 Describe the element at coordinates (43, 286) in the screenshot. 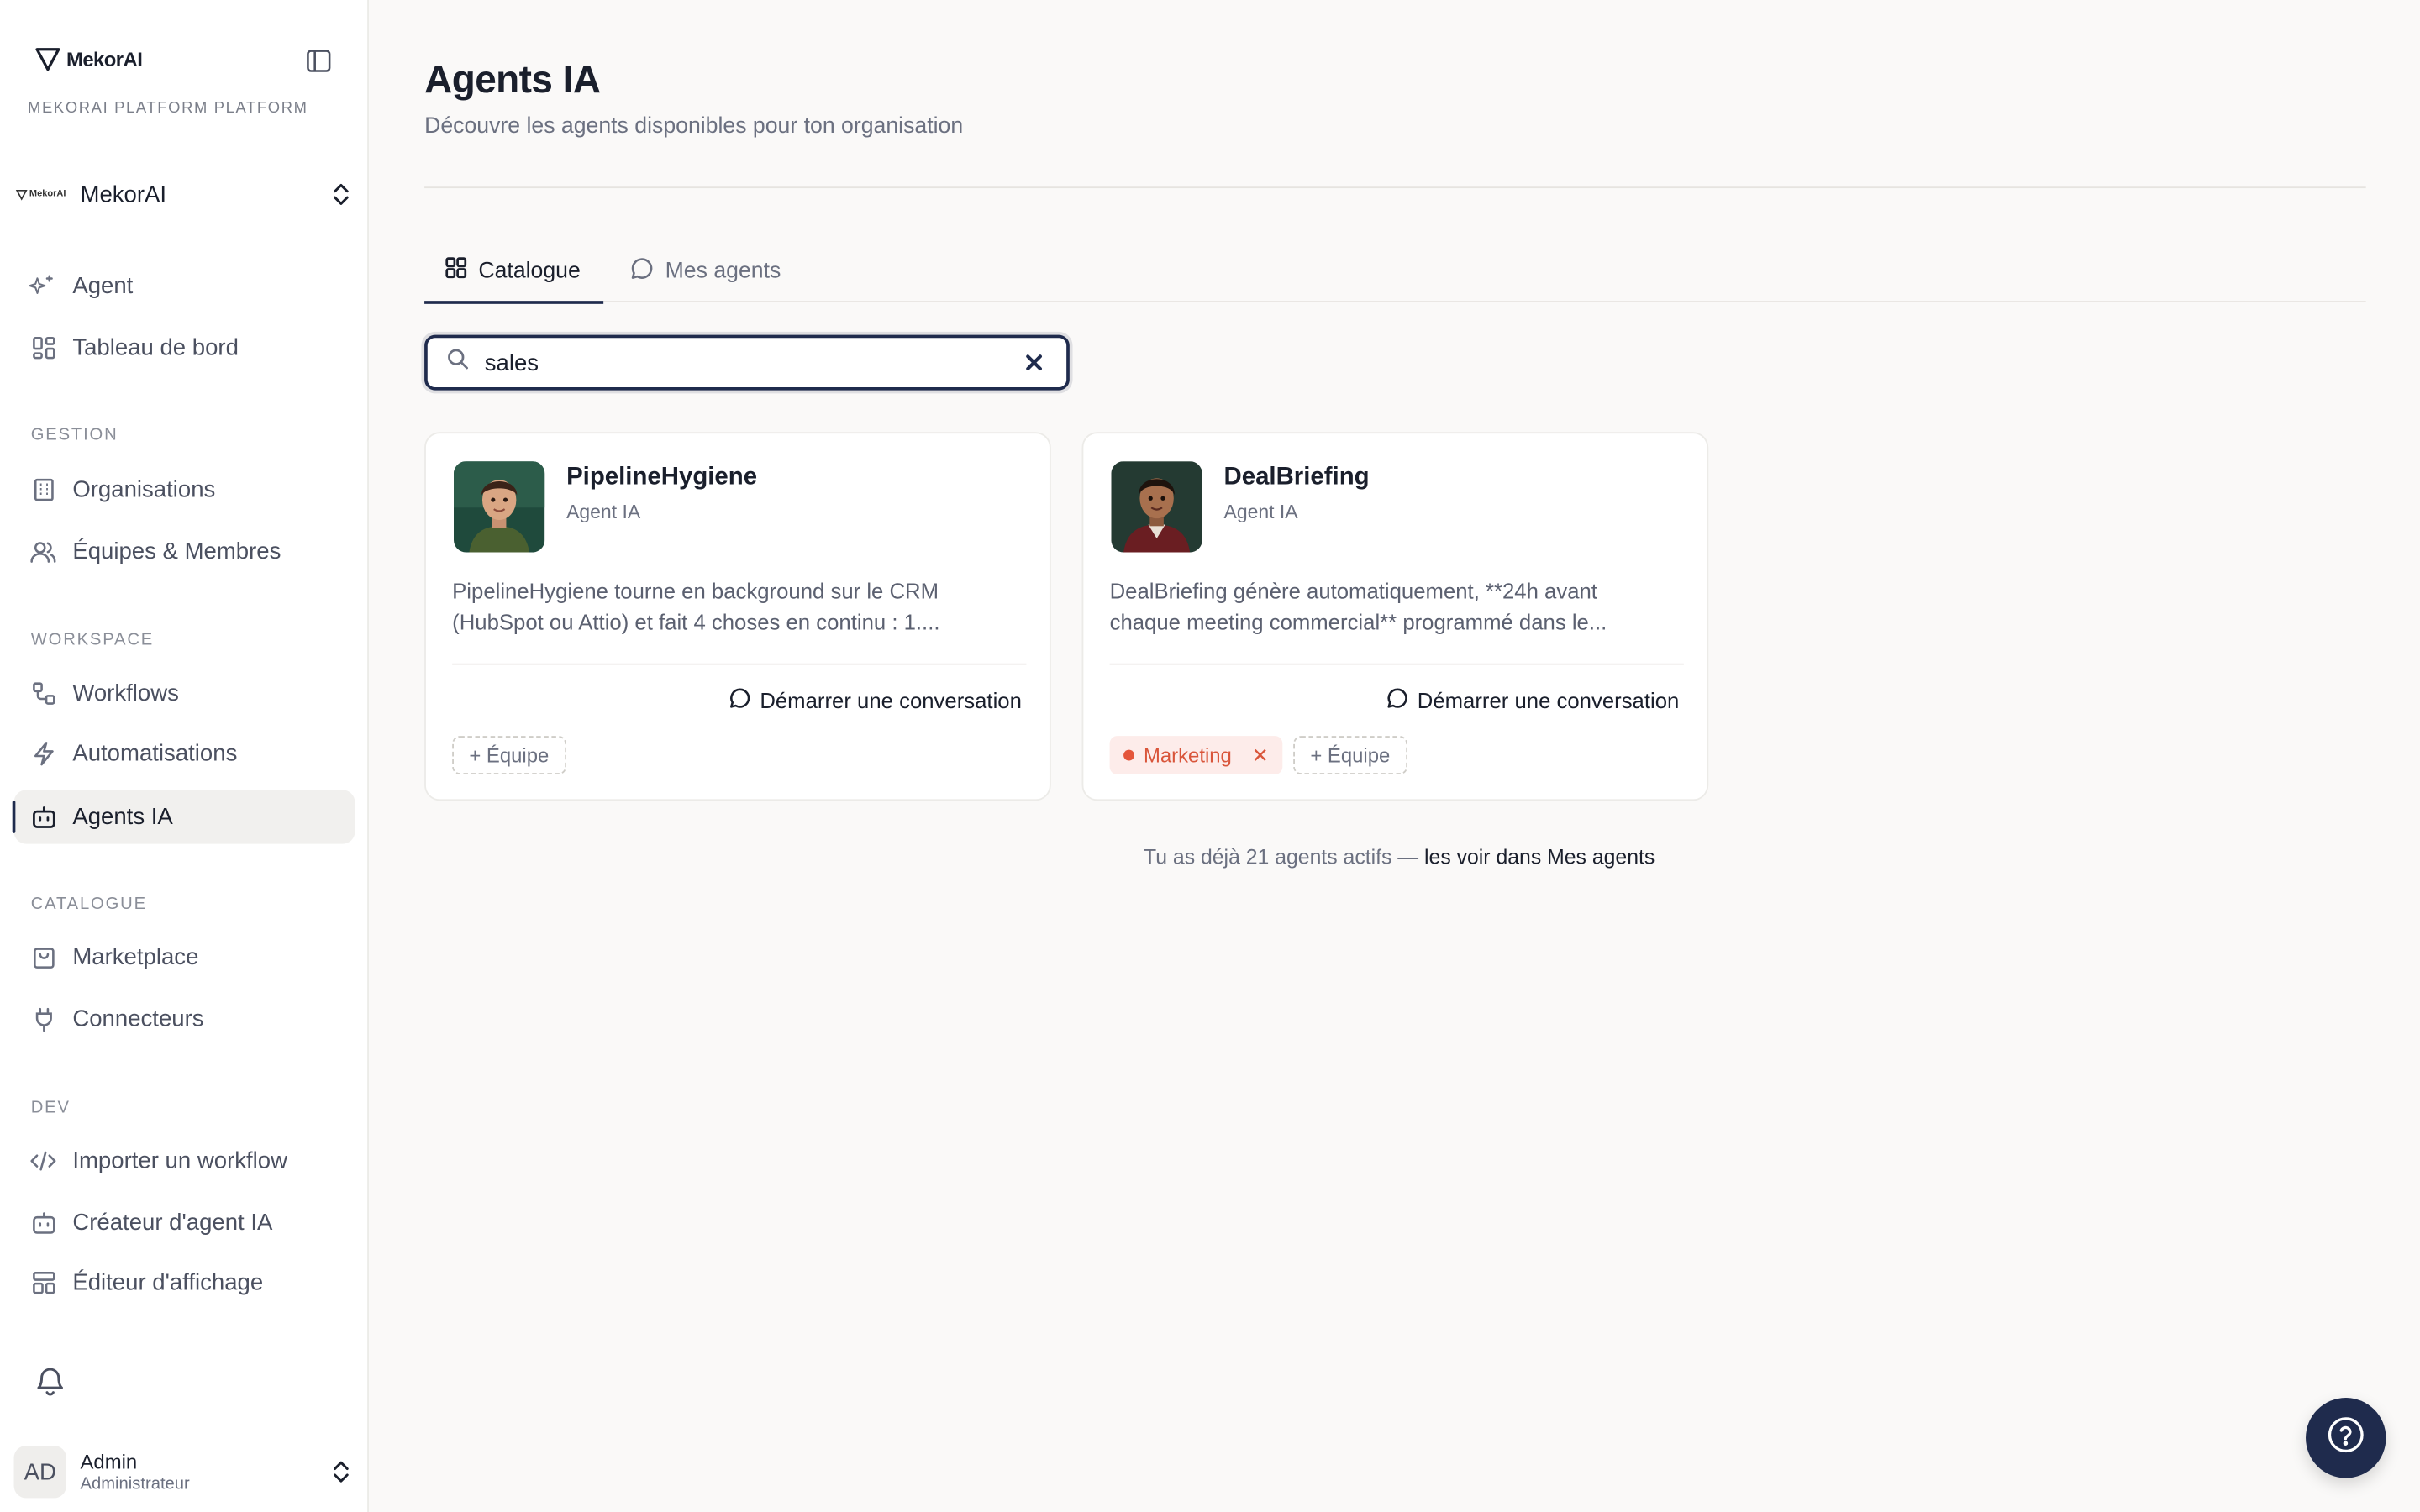

I see `sparkles-icon` at that location.